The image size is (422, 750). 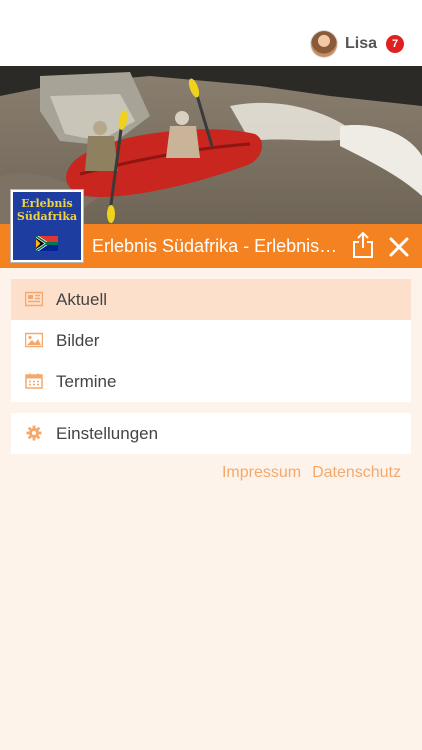 I want to click on user-profile: Lisa 7, so click(x=357, y=44).